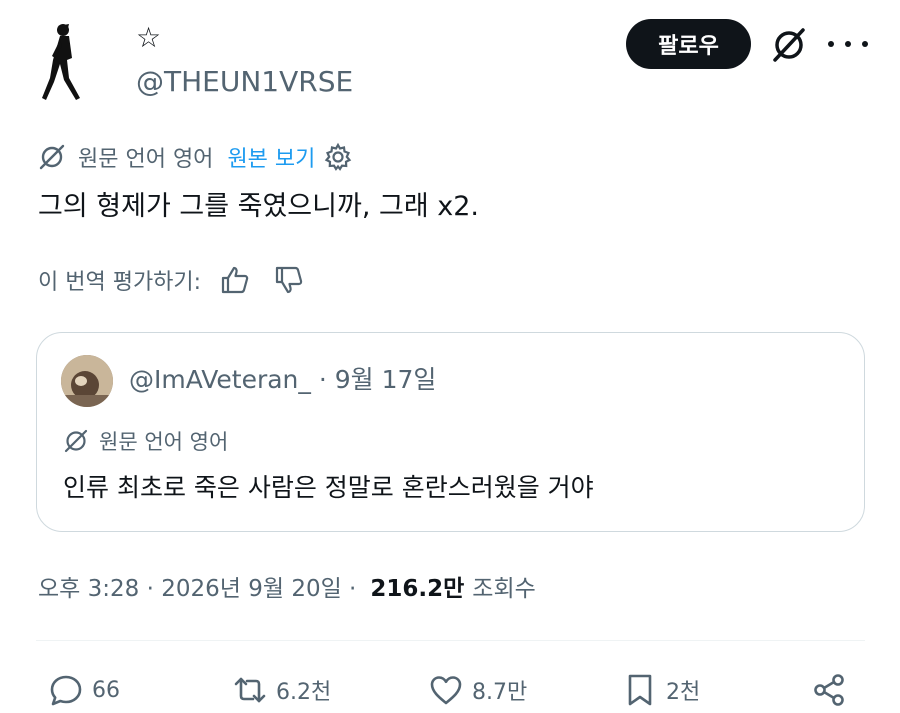  Describe the element at coordinates (282, 380) in the screenshot. I see `quoted-handle-date: @ImAVeteran_ · 9월 17일` at that location.